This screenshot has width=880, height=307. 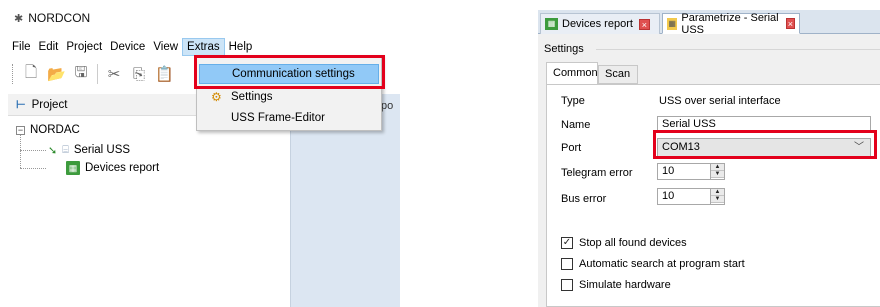 I want to click on checkbox-label: Automatic search at program start, so click(x=662, y=264).